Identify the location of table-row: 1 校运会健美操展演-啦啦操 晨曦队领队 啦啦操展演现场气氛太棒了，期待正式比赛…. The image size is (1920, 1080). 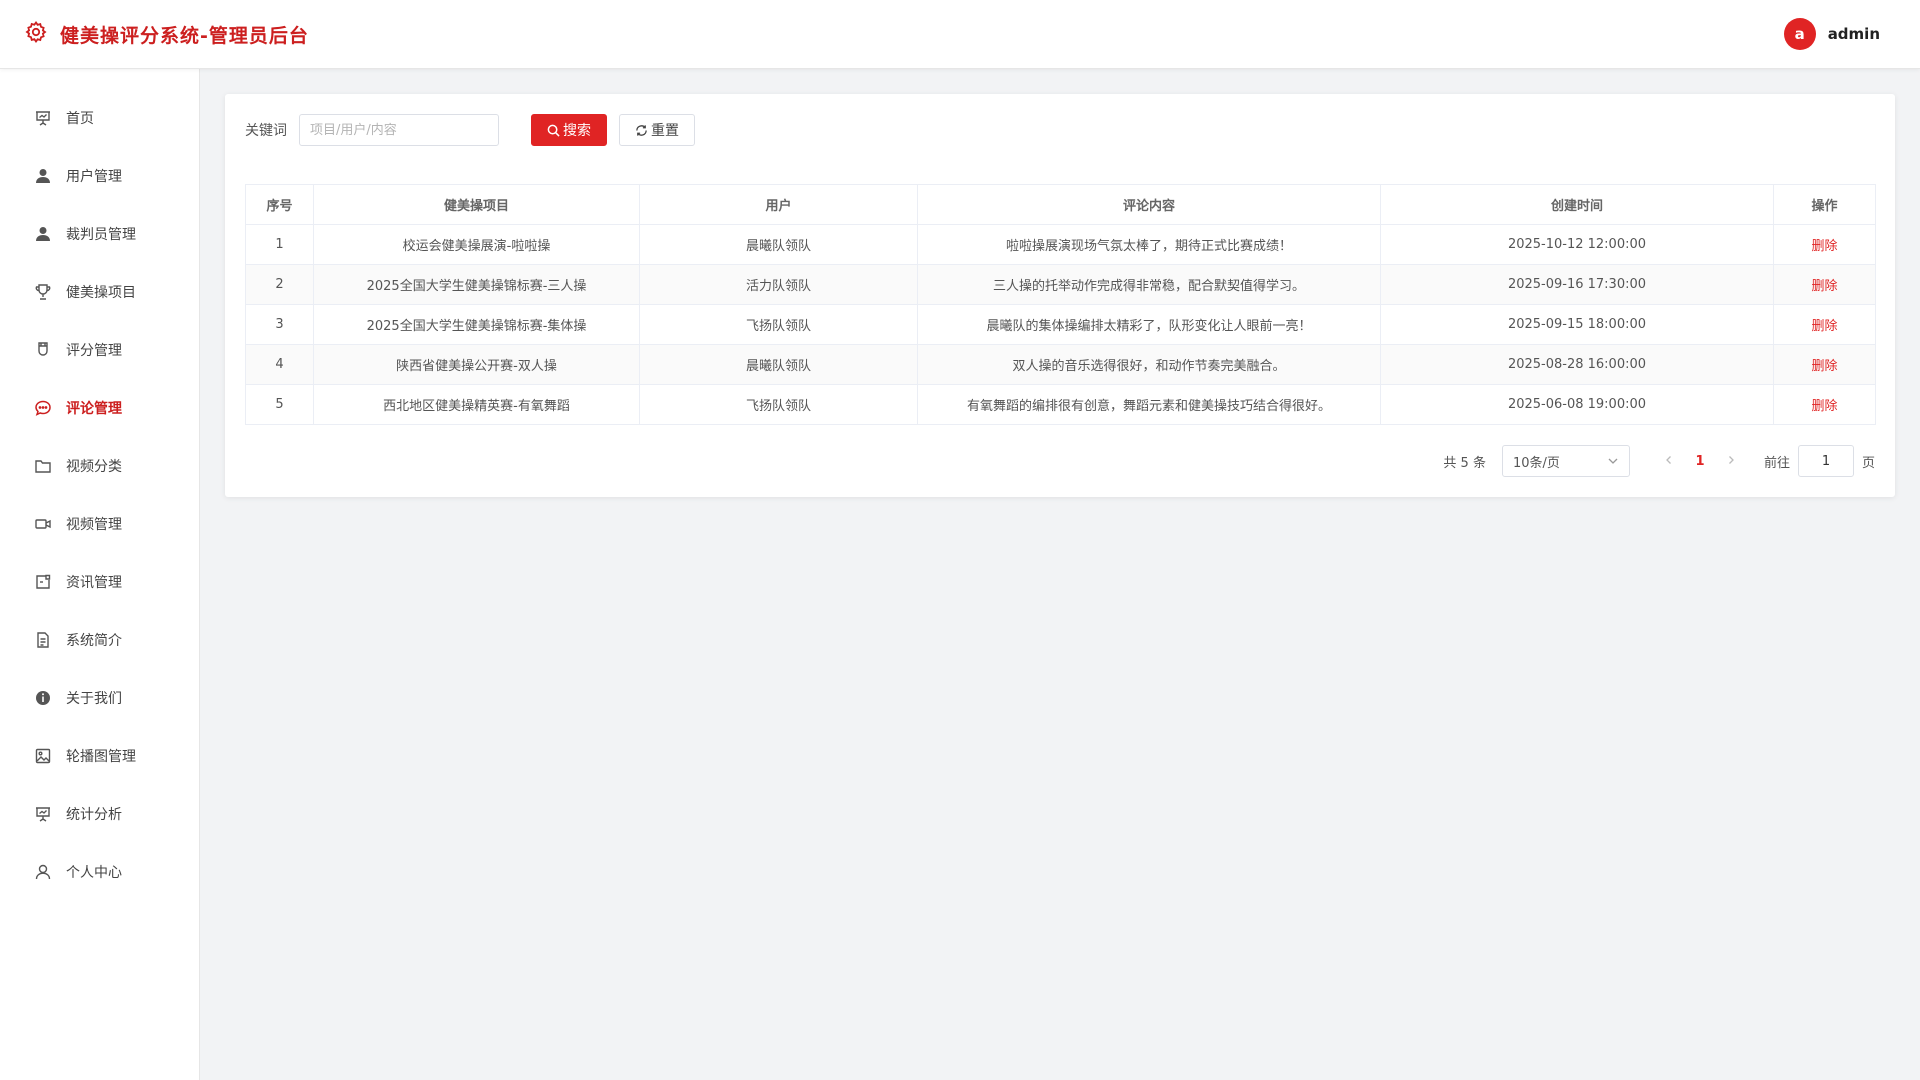
(1060, 244).